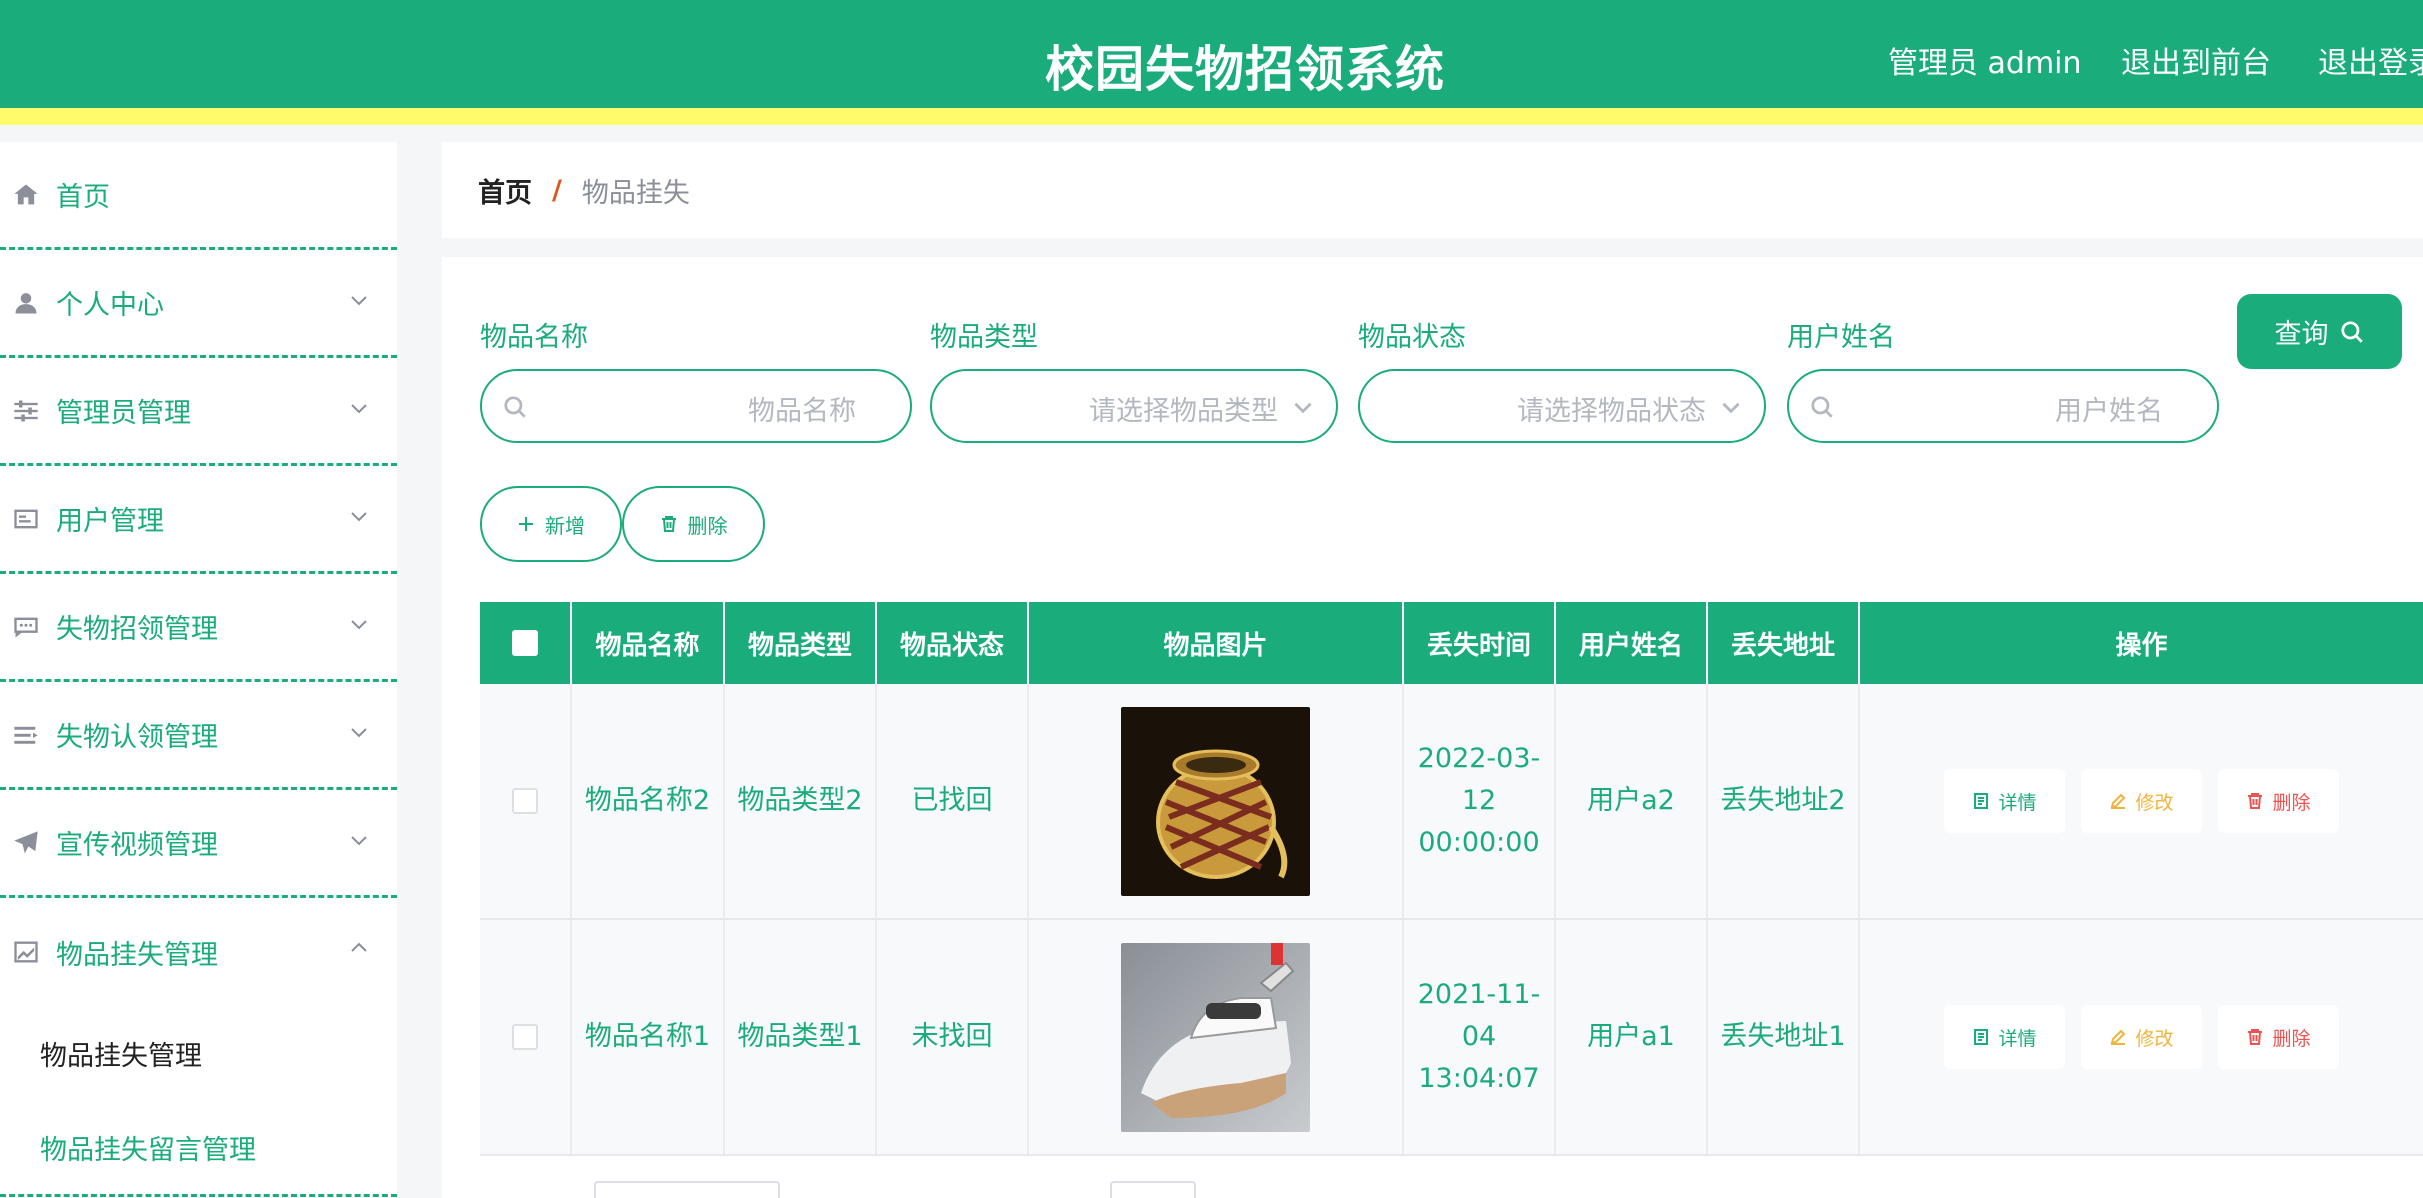 Image resolution: width=2423 pixels, height=1198 pixels. What do you see at coordinates (1611, 411) in the screenshot?
I see `item-status-placeholder: 请选择物品状态` at bounding box center [1611, 411].